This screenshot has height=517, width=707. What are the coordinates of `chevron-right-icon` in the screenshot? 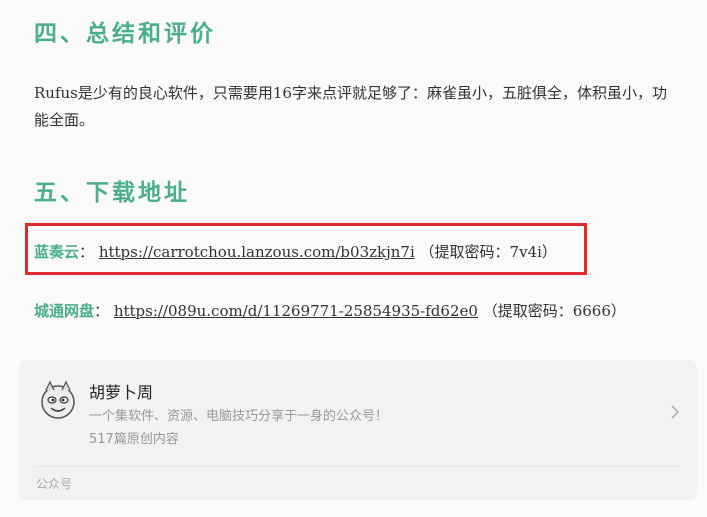 It's located at (675, 412).